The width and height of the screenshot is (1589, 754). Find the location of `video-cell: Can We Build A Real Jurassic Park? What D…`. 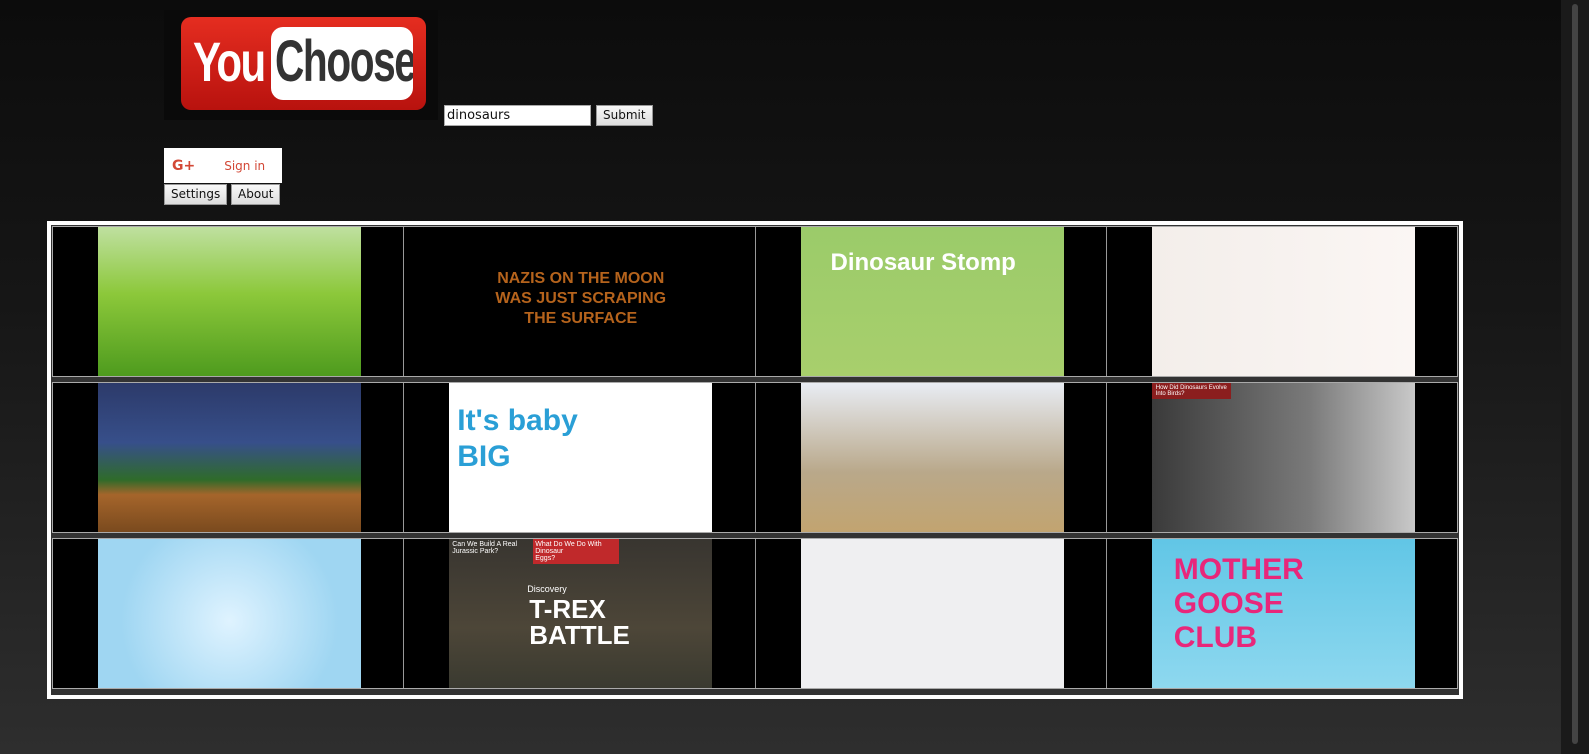

video-cell: Can We Build A Real Jurassic Park? What D… is located at coordinates (580, 613).